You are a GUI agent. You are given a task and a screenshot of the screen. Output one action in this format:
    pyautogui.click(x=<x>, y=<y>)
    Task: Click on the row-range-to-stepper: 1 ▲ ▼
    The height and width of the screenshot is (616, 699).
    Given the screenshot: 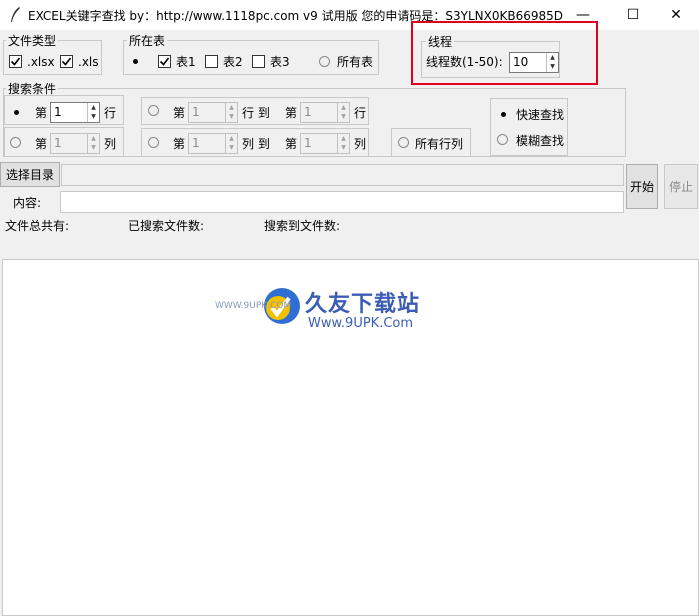 What is the action you would take?
    pyautogui.click(x=325, y=112)
    